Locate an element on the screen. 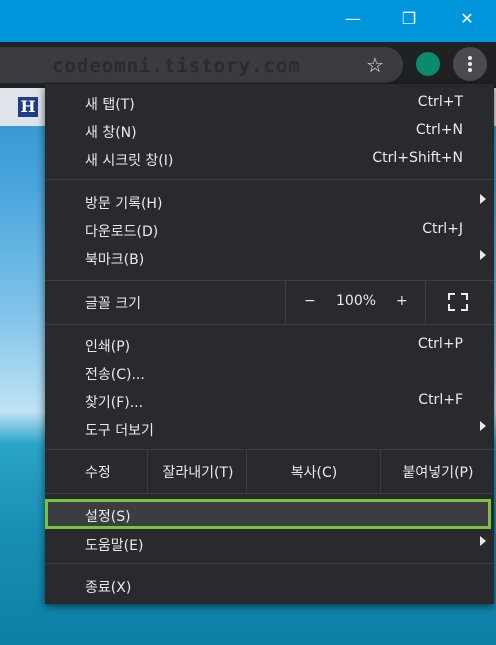  browser-toolbar: codeomni.tistory.com ☆ is located at coordinates (248, 65).